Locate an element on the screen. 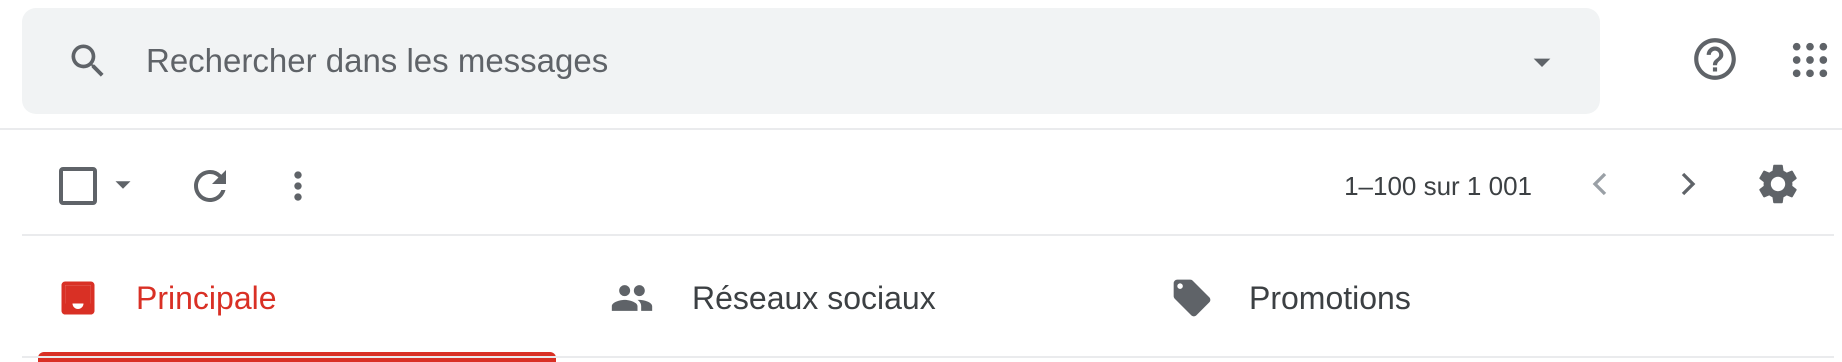 Image resolution: width=1842 pixels, height=362 pixels. tab-principale: Principale is located at coordinates (290, 299).